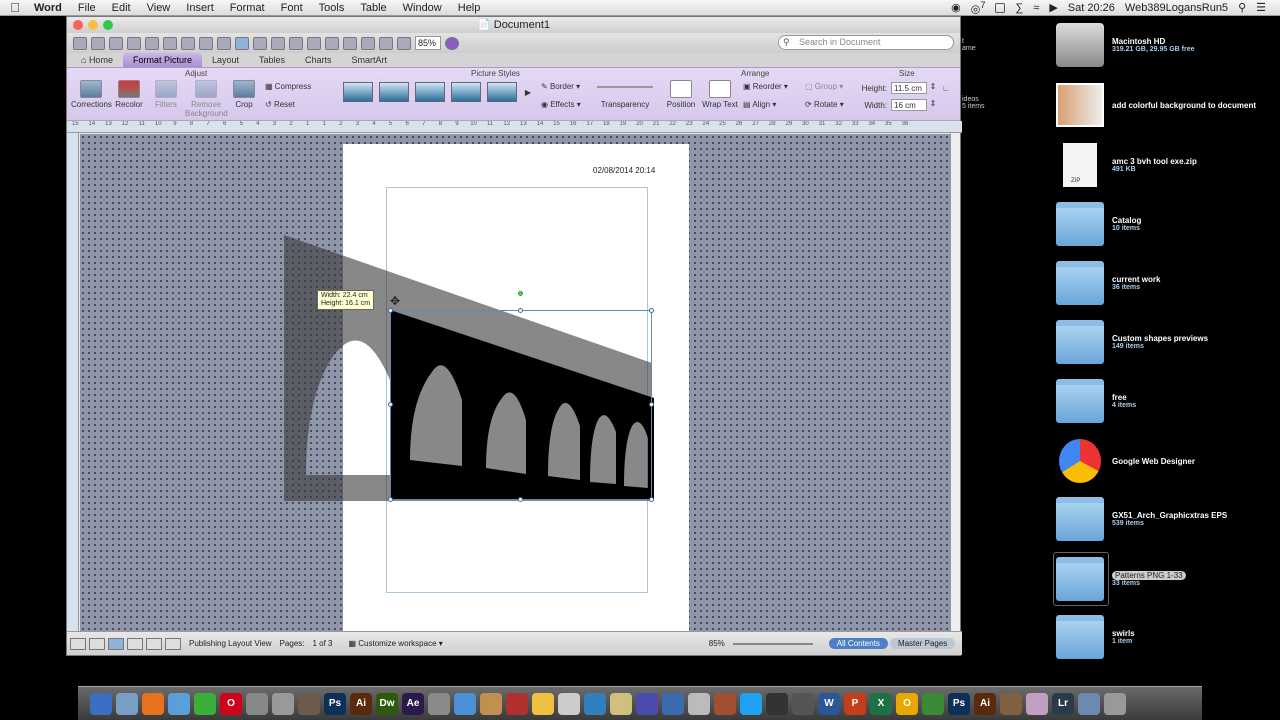 This screenshot has width=1280, height=720. Describe the element at coordinates (1036, 8) in the screenshot. I see `wifi-icon: ≈` at that location.